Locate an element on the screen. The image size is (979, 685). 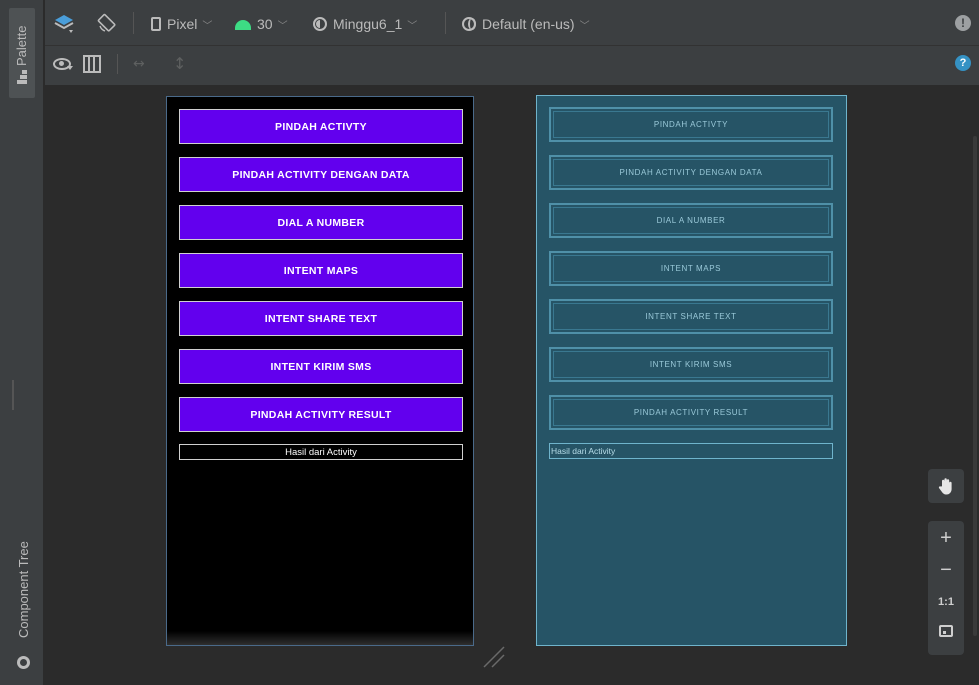
blueprint-button-dial-a-number: DIAL A NUMBER is located at coordinates (691, 220).